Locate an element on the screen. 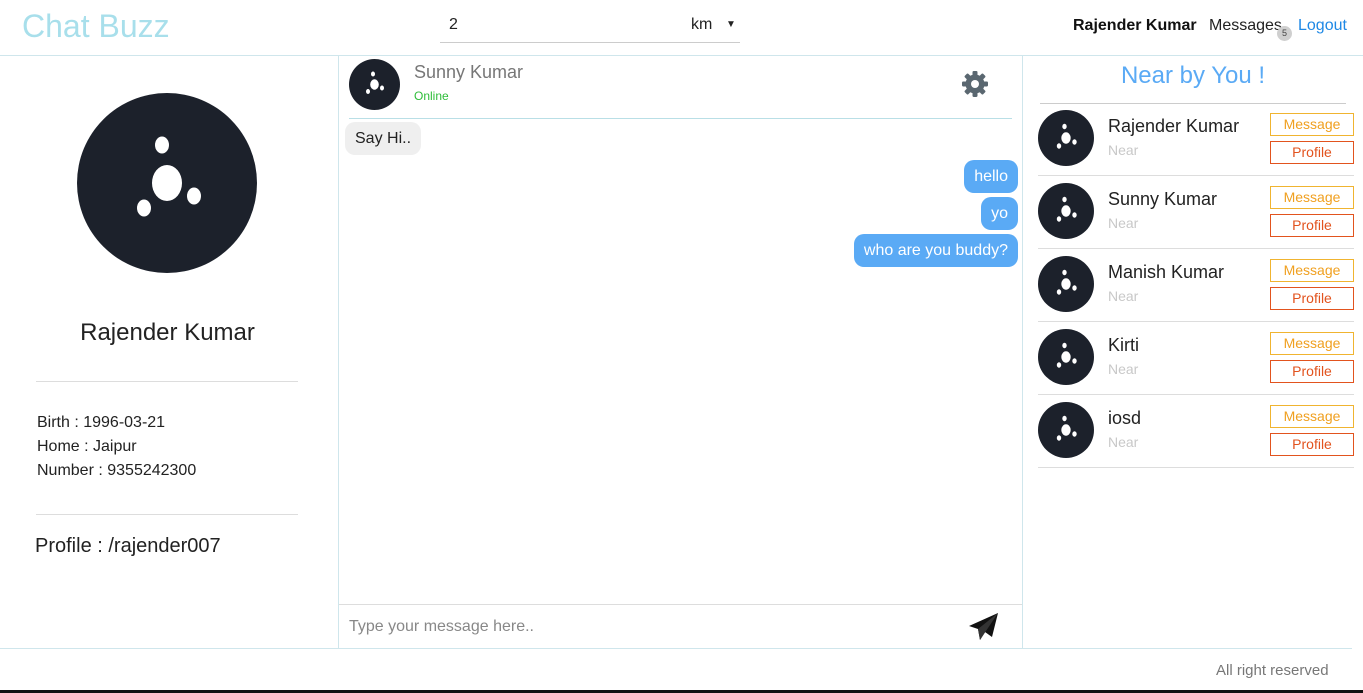  message-bubble-outgoing: yo is located at coordinates (999, 213).